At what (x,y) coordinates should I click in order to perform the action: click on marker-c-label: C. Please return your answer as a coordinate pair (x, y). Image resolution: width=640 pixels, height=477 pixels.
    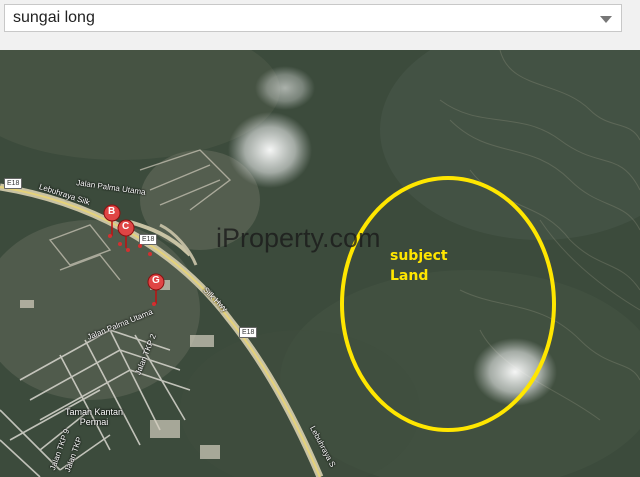
    Looking at the image, I should click on (126, 226).